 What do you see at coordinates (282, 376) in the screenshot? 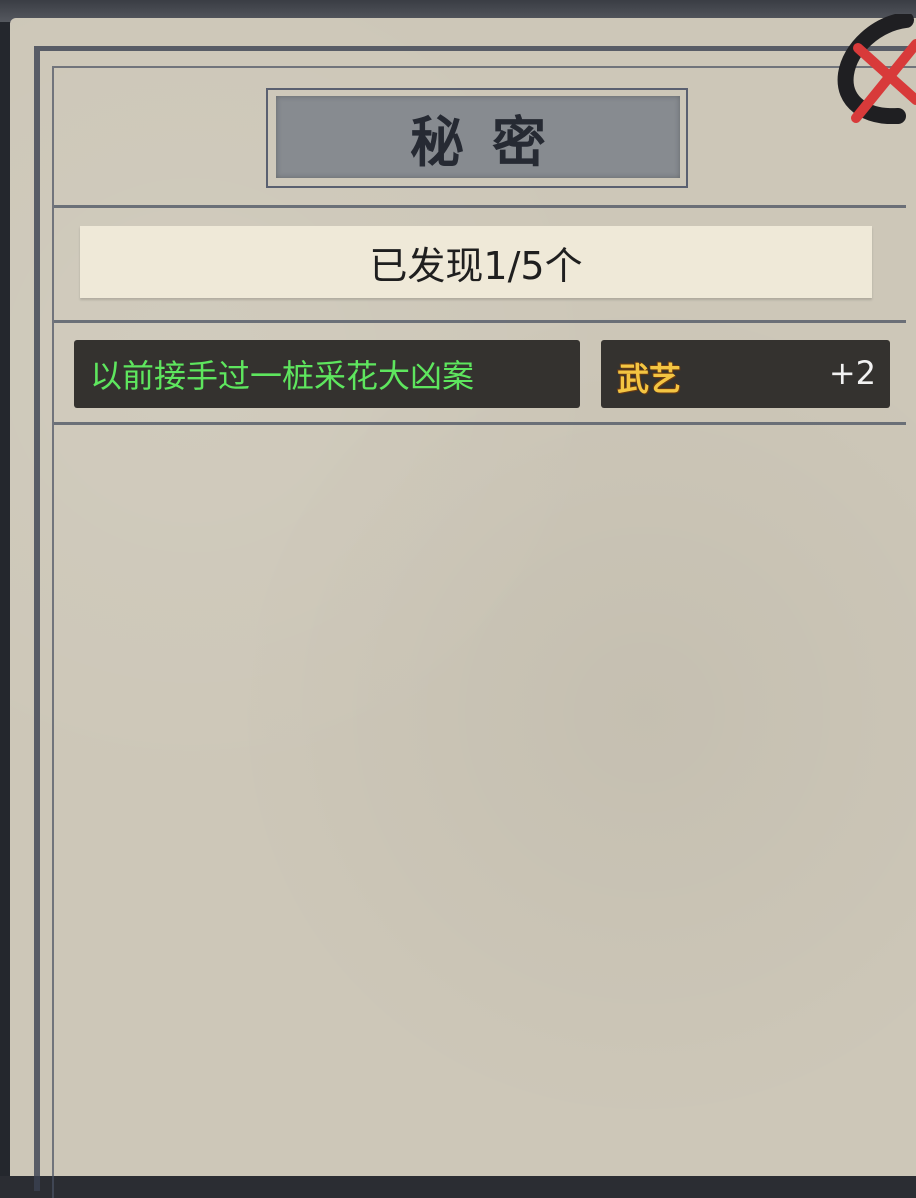
I see `secret-item-text: 以前接手过一桩采花大凶案` at bounding box center [282, 376].